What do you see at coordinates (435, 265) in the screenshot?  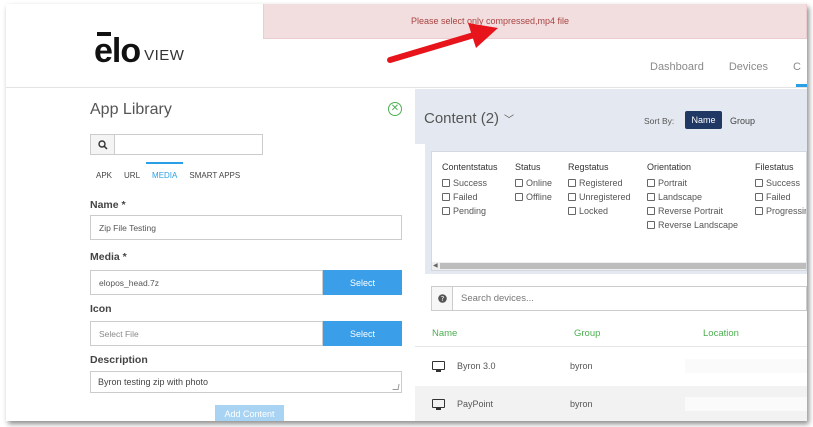 I see `scroll-left-icon: ◀` at bounding box center [435, 265].